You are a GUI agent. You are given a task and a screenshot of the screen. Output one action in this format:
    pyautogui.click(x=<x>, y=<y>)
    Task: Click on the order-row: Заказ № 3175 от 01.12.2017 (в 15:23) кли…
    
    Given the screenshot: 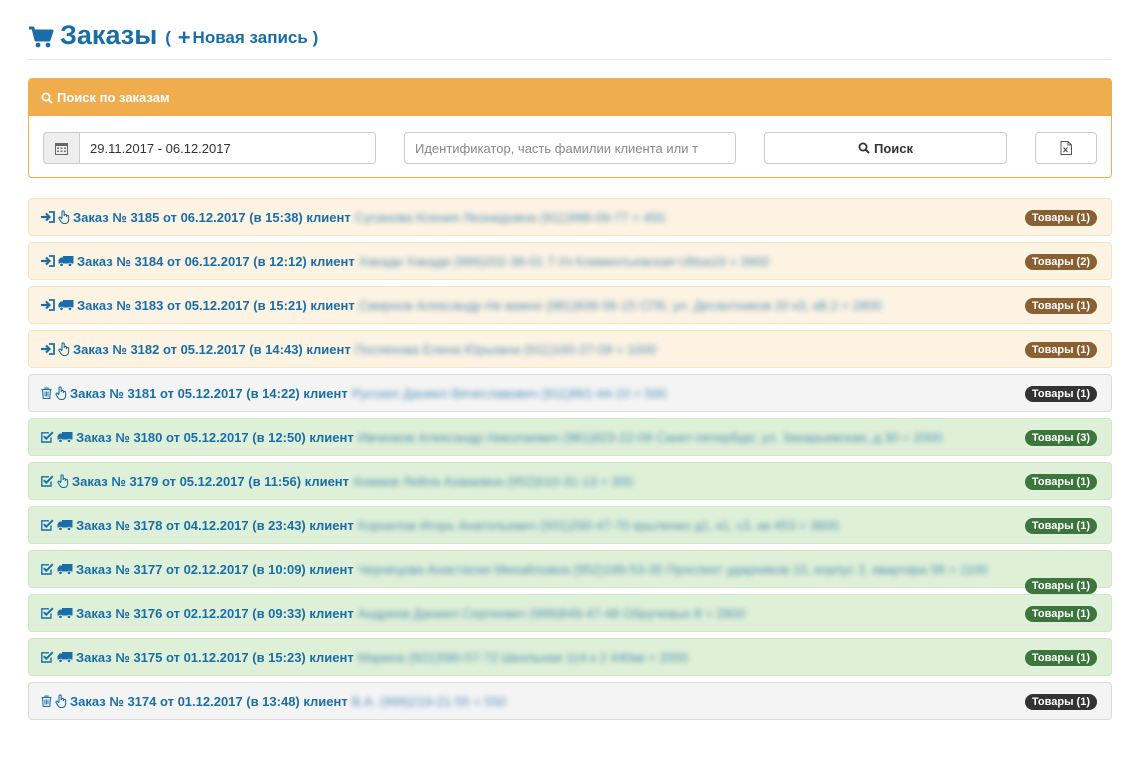 What is the action you would take?
    pyautogui.click(x=570, y=657)
    